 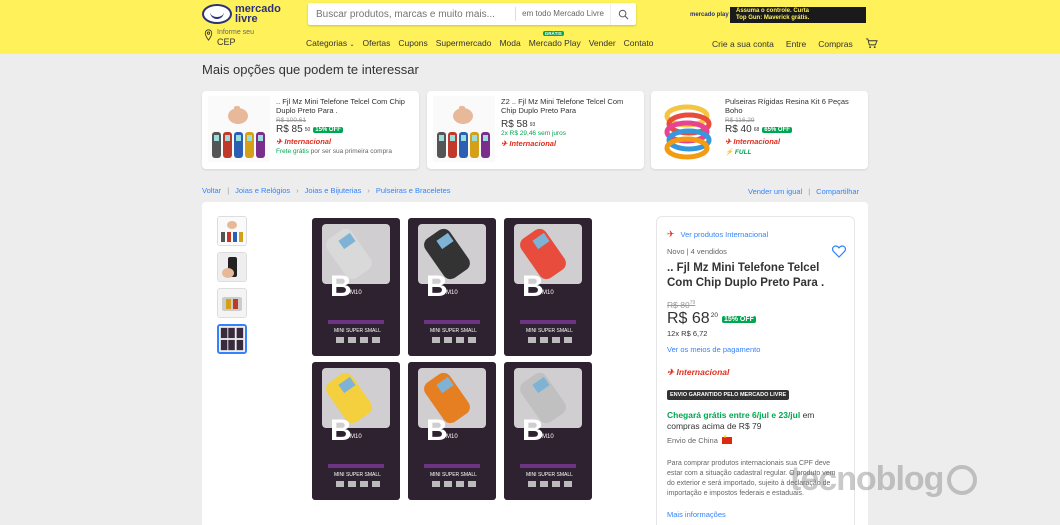 What do you see at coordinates (509, 43) in the screenshot?
I see `nav-moda: Moda` at bounding box center [509, 43].